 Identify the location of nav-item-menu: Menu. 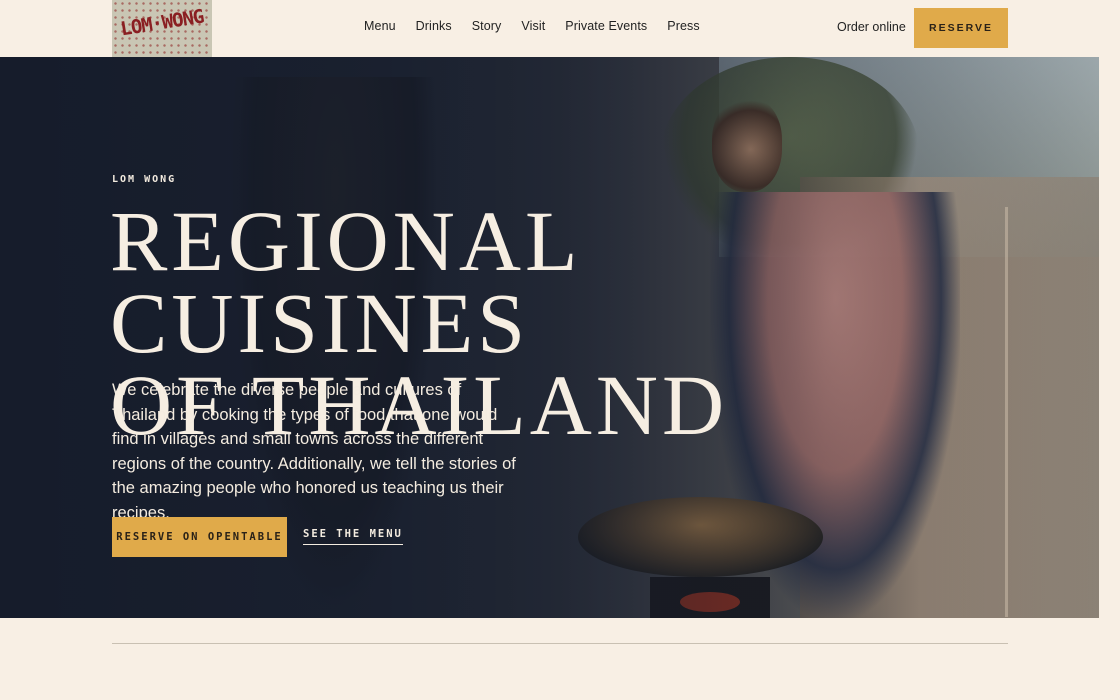
(380, 26).